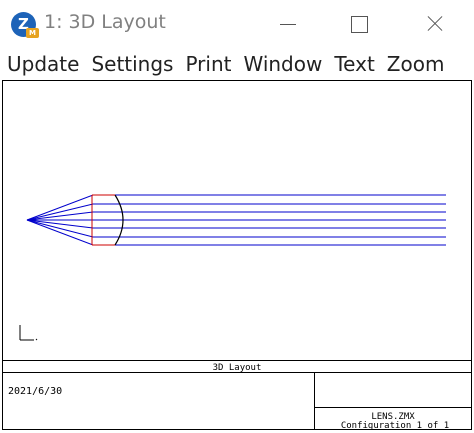  I want to click on title-block-date: 2021/6/30, so click(35, 391).